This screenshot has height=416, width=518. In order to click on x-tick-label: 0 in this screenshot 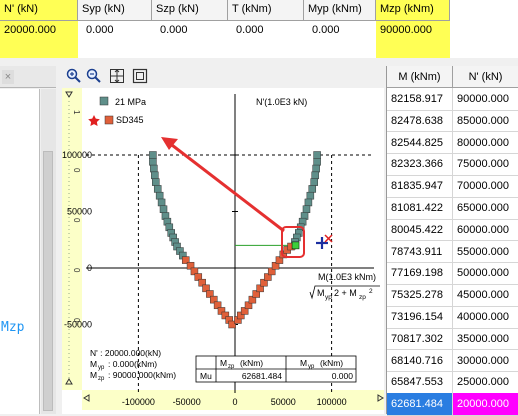, I will do `click(234, 402)`.